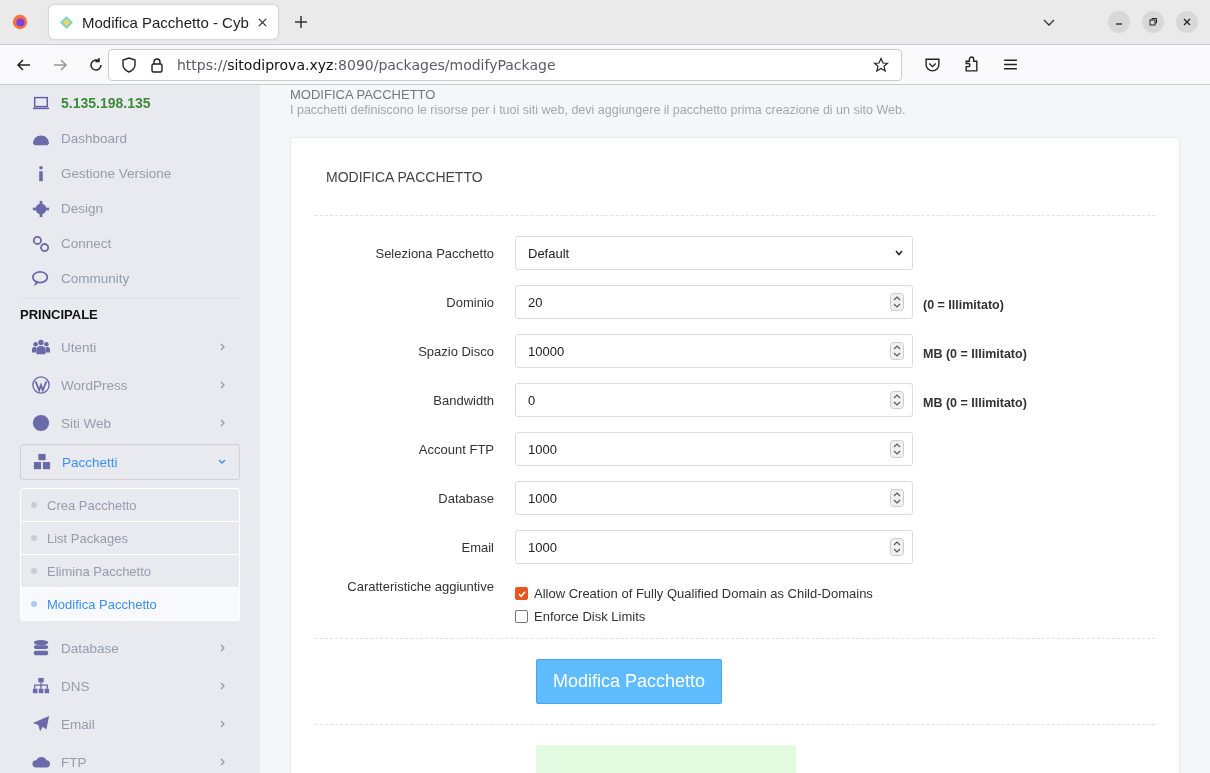 The image size is (1210, 773). What do you see at coordinates (41, 724) in the screenshot?
I see `paper-plane-icon` at bounding box center [41, 724].